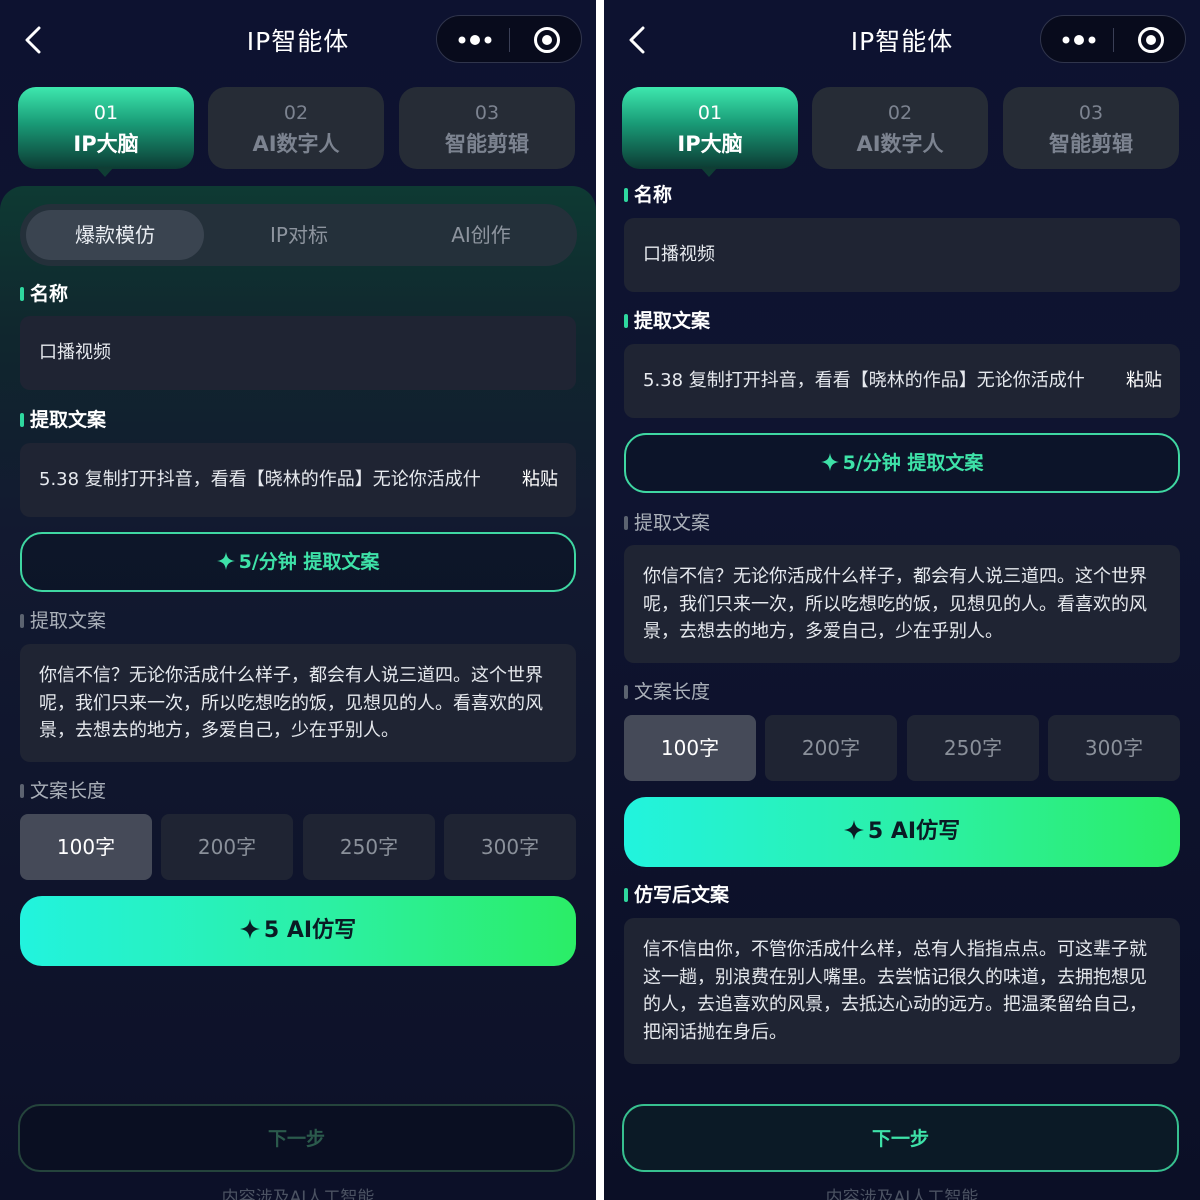  I want to click on tab-ai-creation: AI创作, so click(481, 235).